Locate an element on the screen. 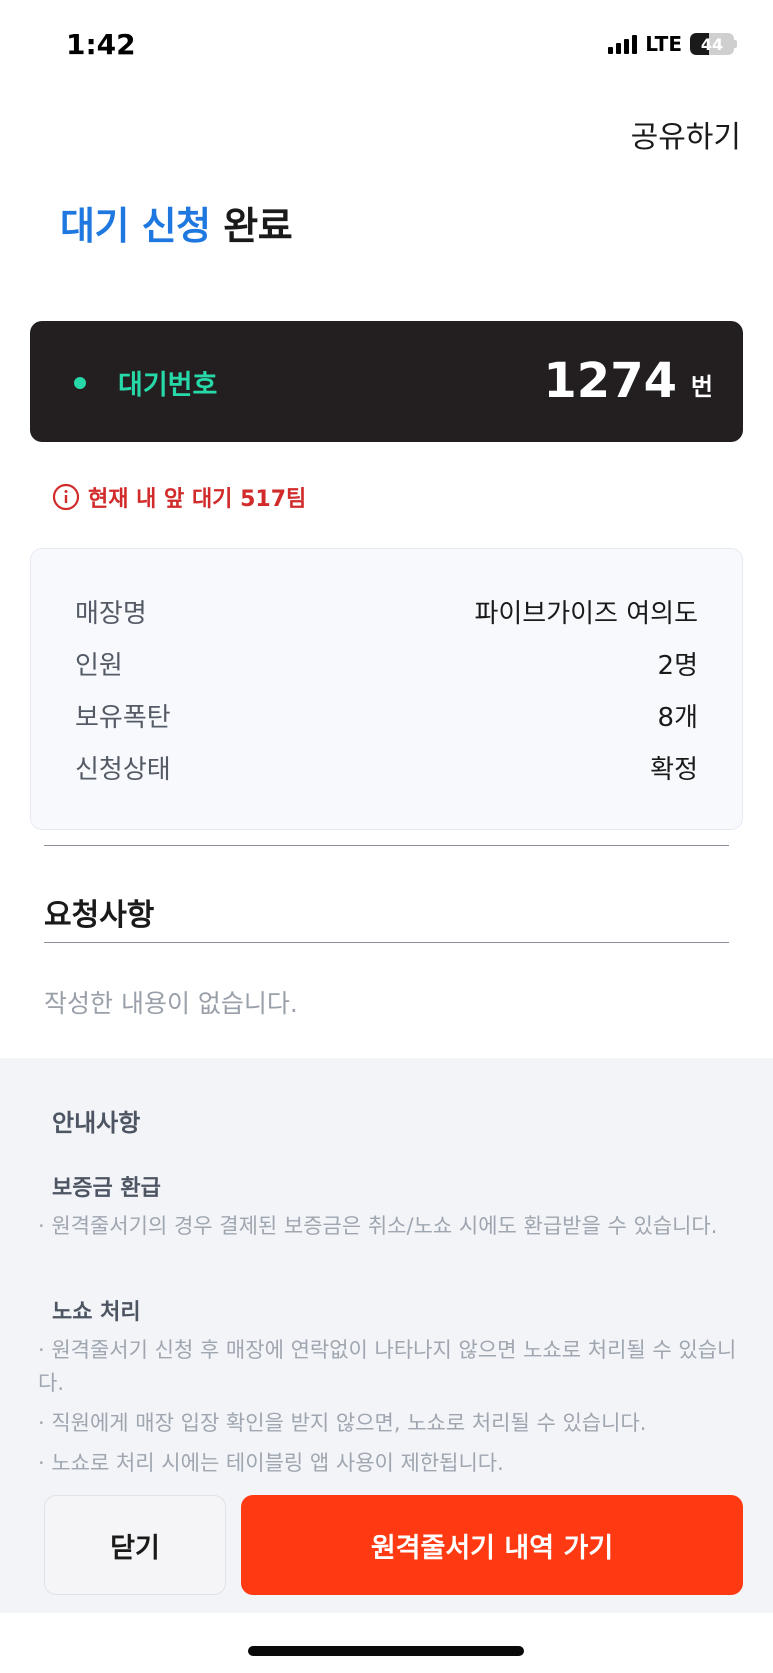 The image size is (773, 1673). detail-value: 8개 is located at coordinates (677, 718).